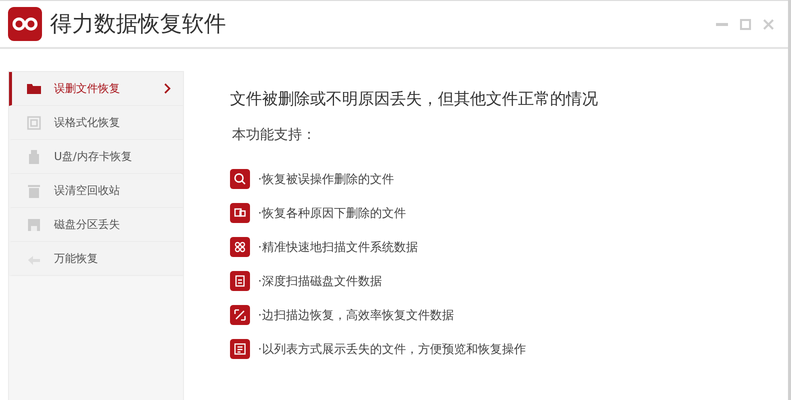 The height and width of the screenshot is (400, 791). Describe the element at coordinates (274, 135) in the screenshot. I see `feature-subheading: 本功能支持：` at that location.